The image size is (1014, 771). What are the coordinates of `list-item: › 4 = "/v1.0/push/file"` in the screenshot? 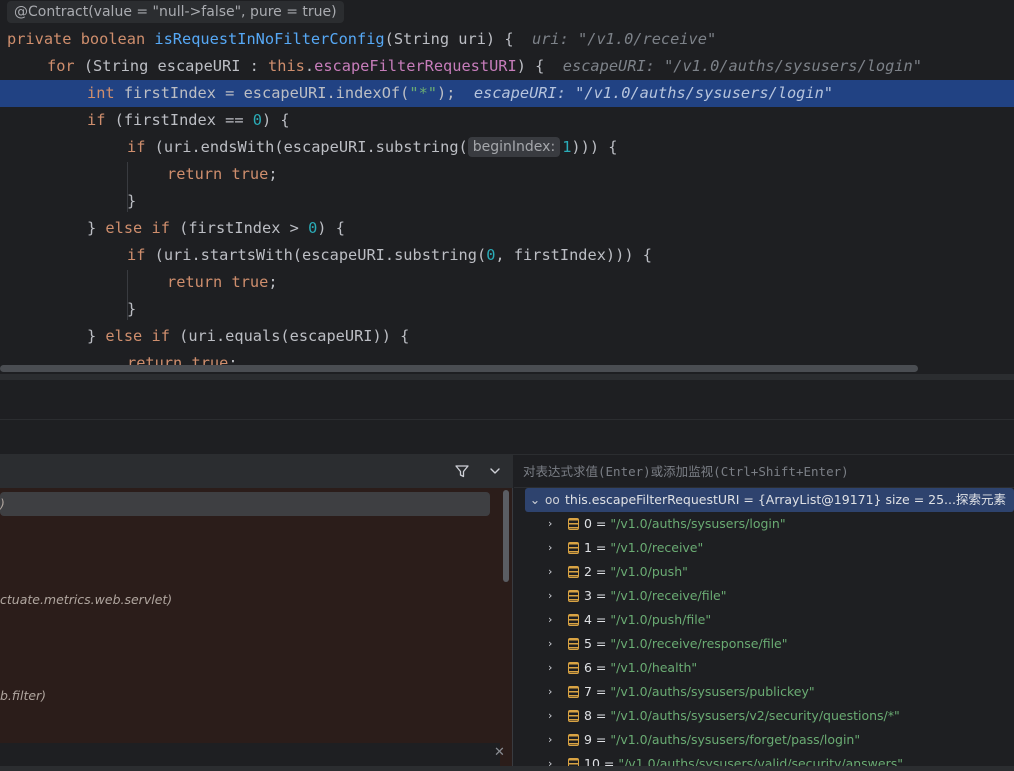 It's located at (764, 620).